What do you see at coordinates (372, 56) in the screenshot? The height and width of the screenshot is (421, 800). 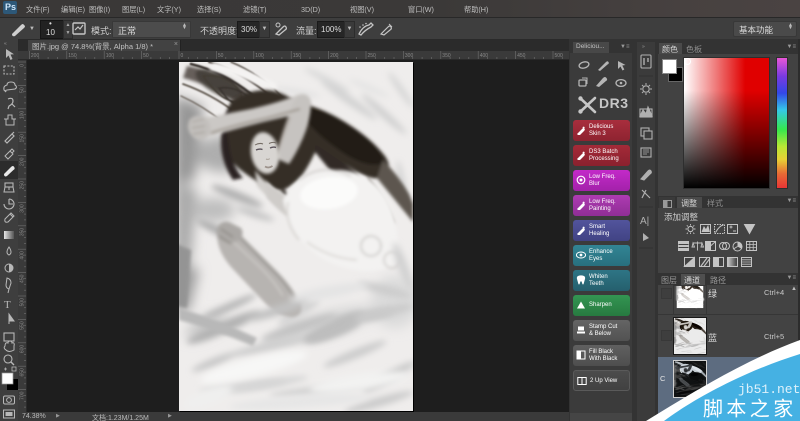 I see `svg-text: 250` at bounding box center [372, 56].